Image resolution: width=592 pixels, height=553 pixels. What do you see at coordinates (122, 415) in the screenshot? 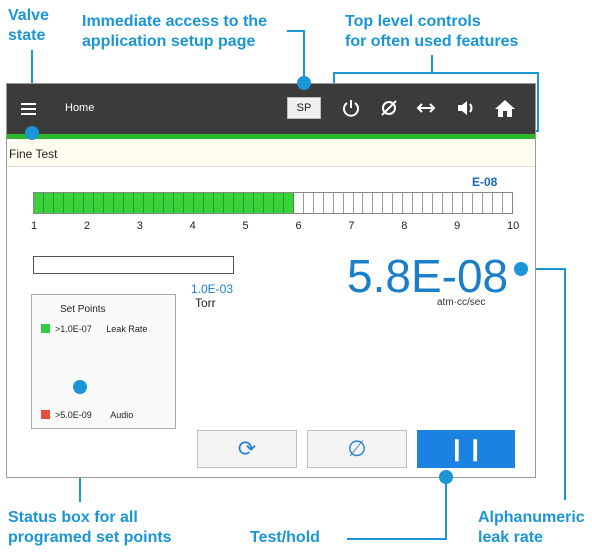
I see `set-point-label: Audio` at bounding box center [122, 415].